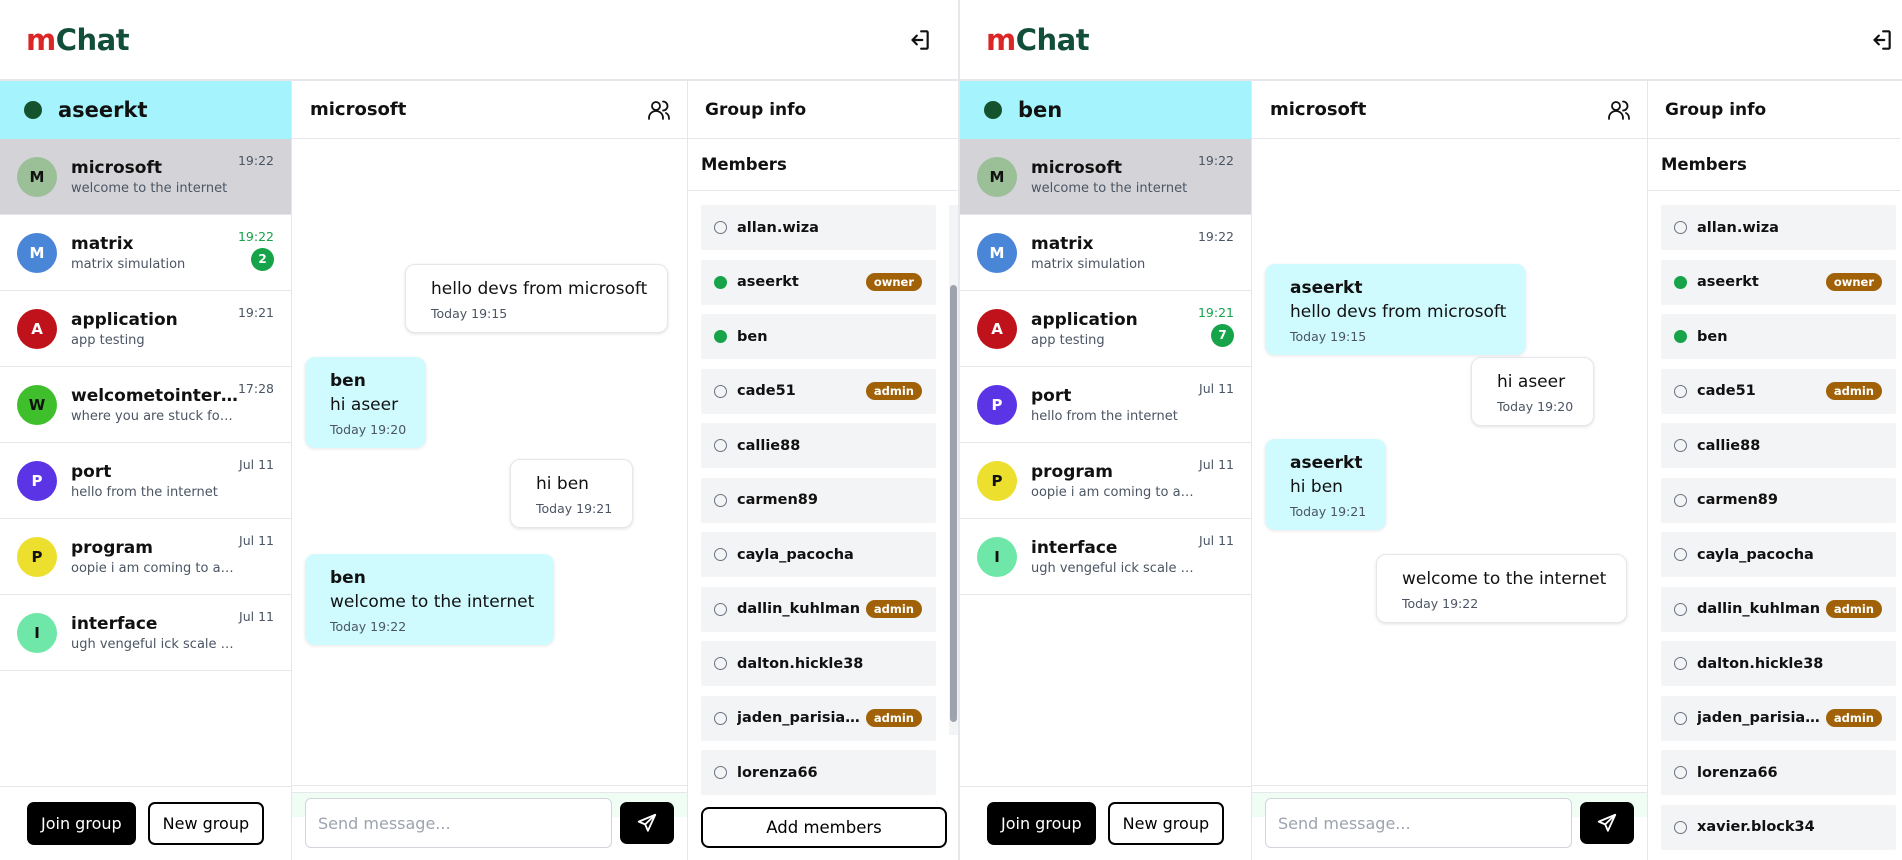 The image size is (1902, 860). I want to click on chat-last-message: app testing, so click(1068, 340).